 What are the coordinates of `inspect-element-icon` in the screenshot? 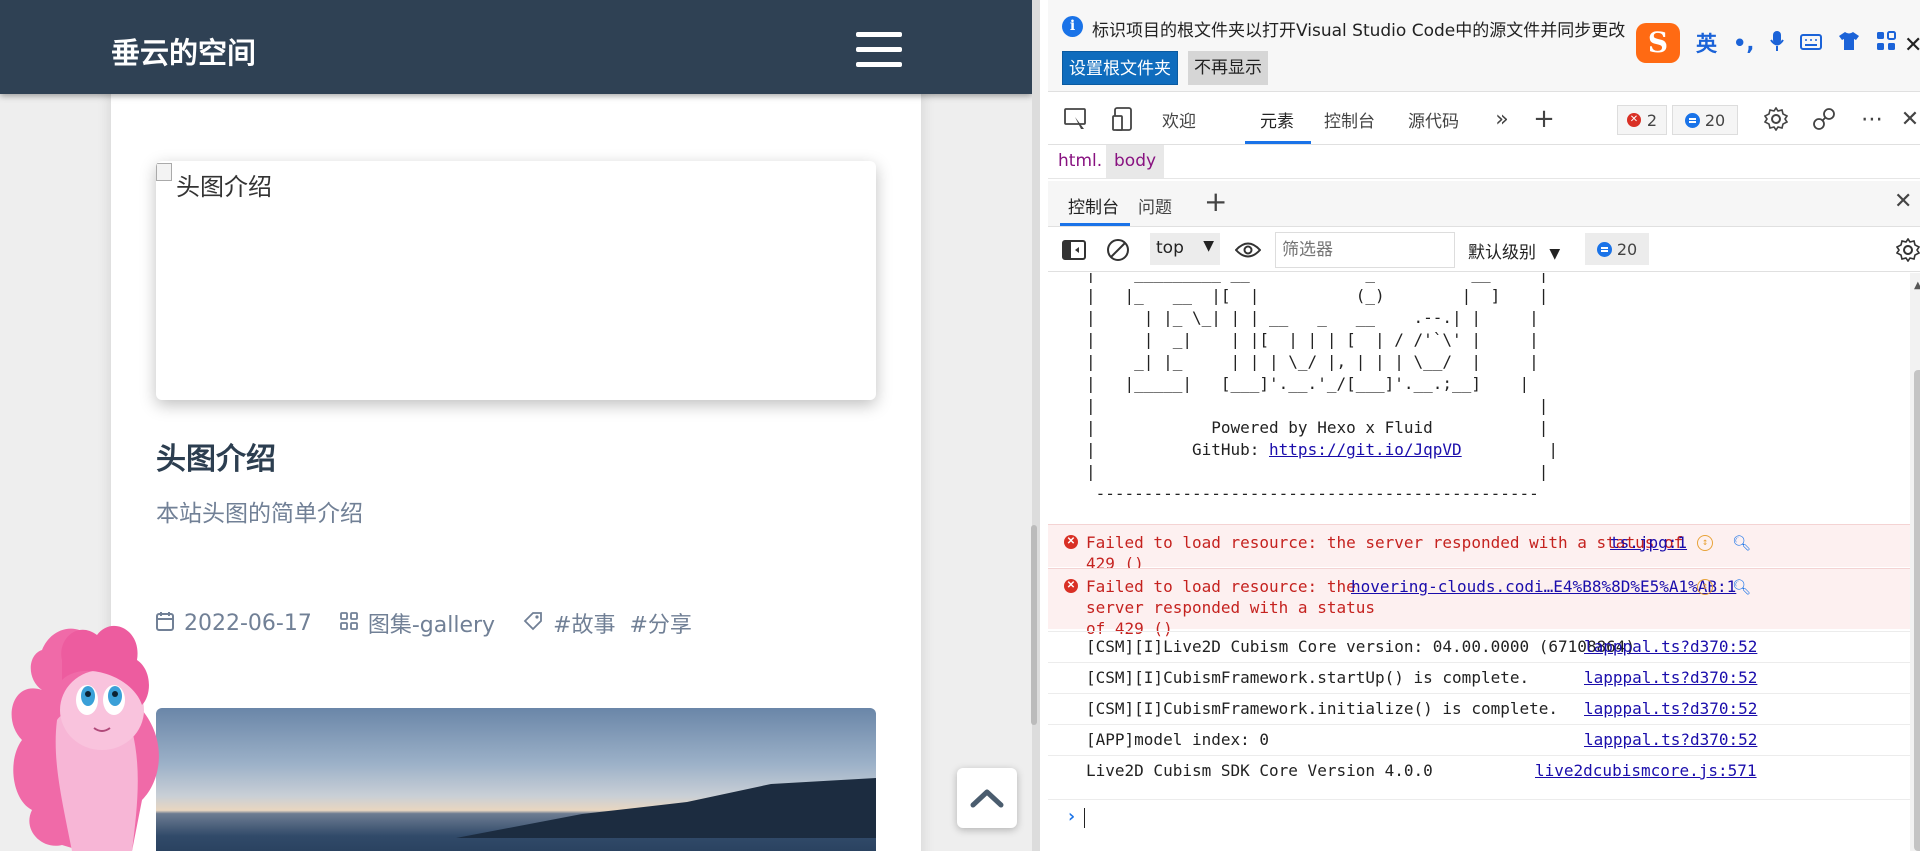 It's located at (1076, 119).